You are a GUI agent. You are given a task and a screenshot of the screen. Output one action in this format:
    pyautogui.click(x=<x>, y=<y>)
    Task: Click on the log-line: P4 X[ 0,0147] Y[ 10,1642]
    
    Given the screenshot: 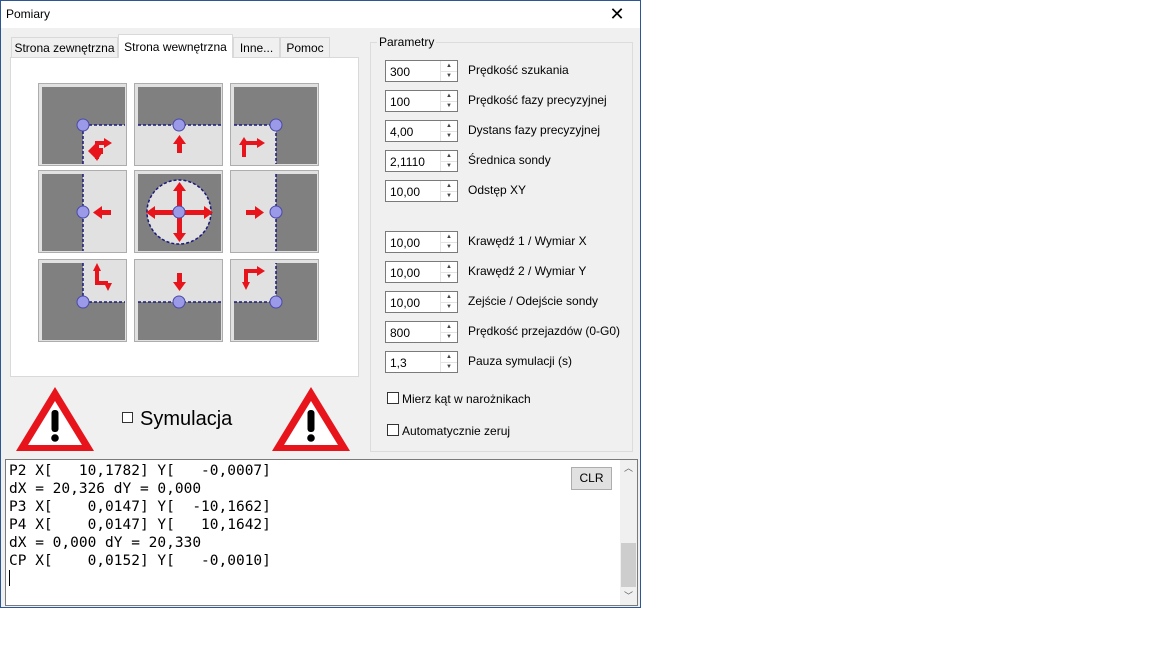 What is the action you would take?
    pyautogui.click(x=140, y=525)
    